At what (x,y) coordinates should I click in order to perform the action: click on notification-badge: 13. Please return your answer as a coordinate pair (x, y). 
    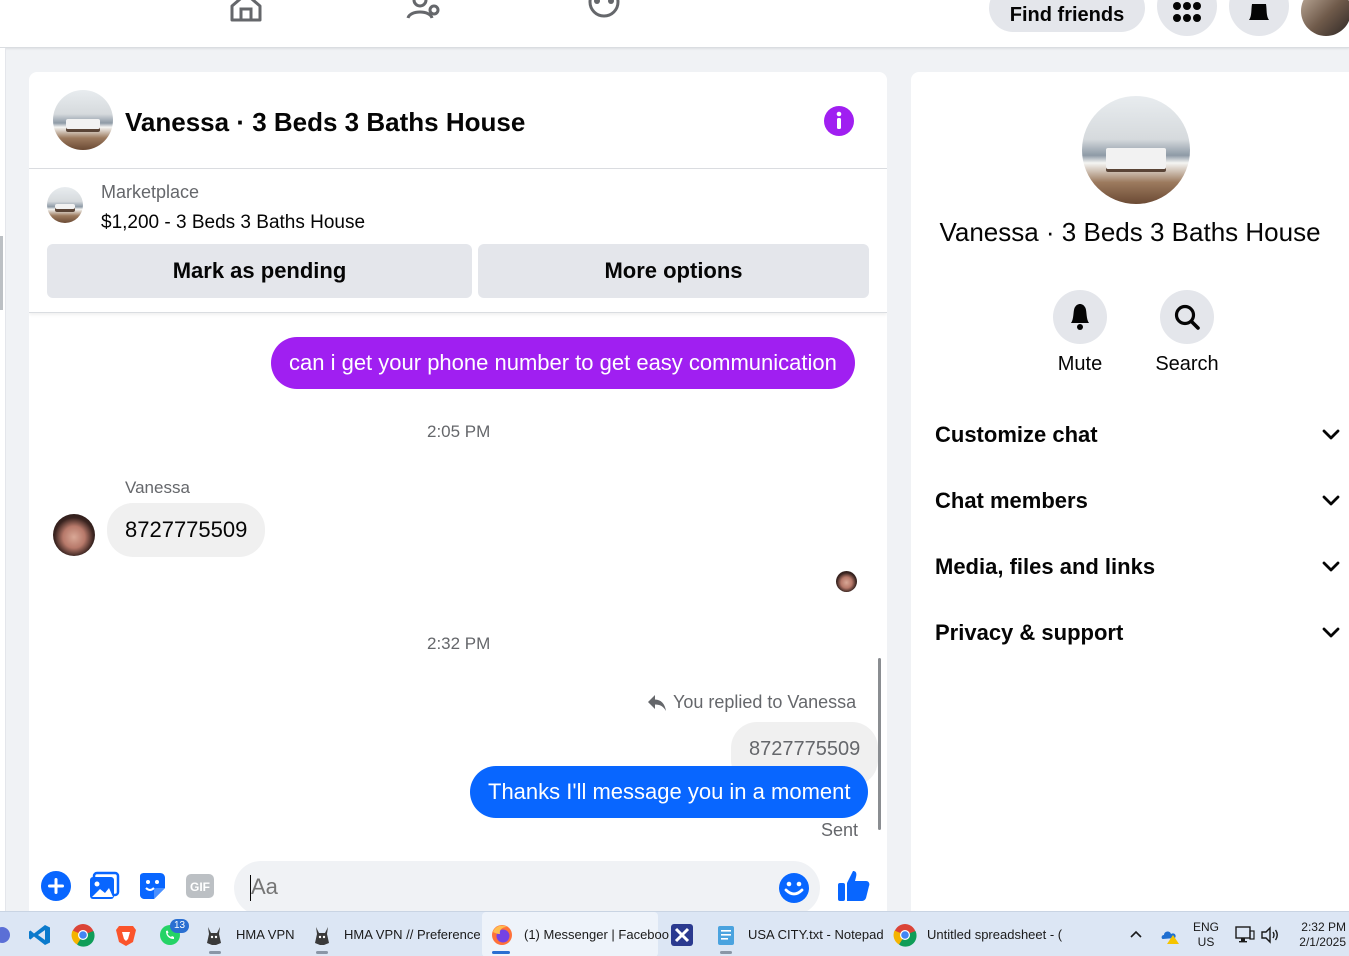
    Looking at the image, I should click on (180, 926).